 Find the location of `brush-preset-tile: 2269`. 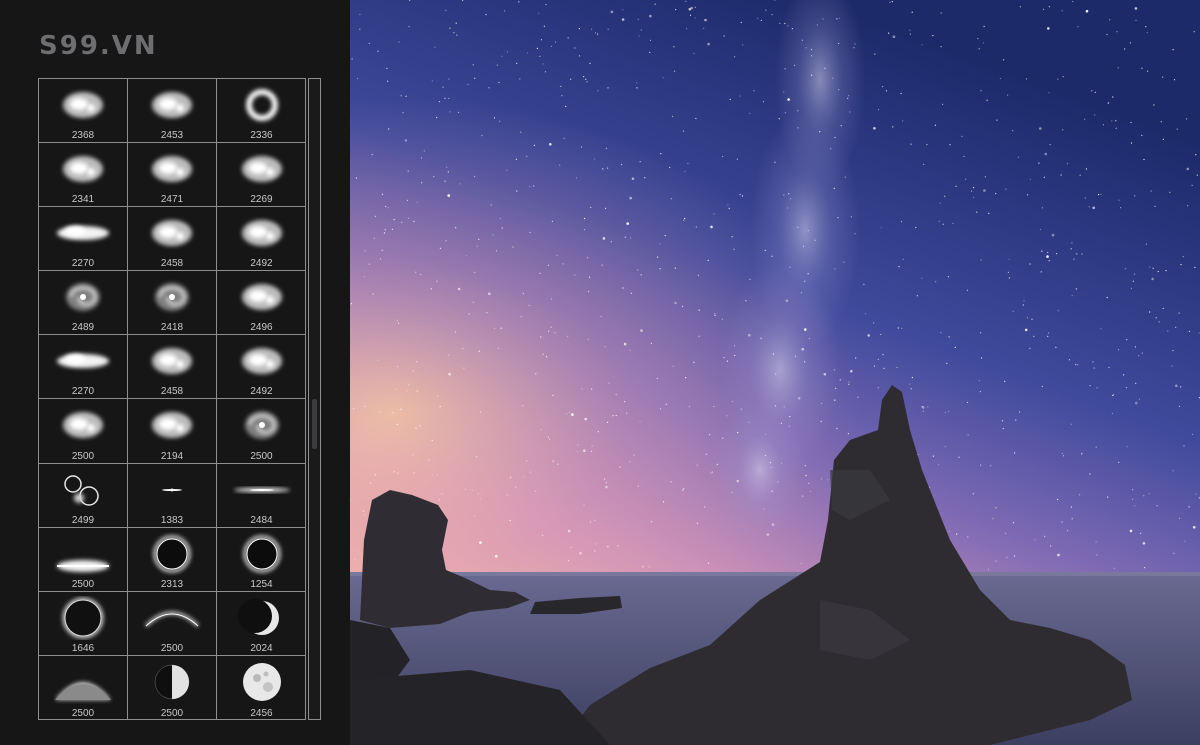

brush-preset-tile: 2269 is located at coordinates (261, 175).